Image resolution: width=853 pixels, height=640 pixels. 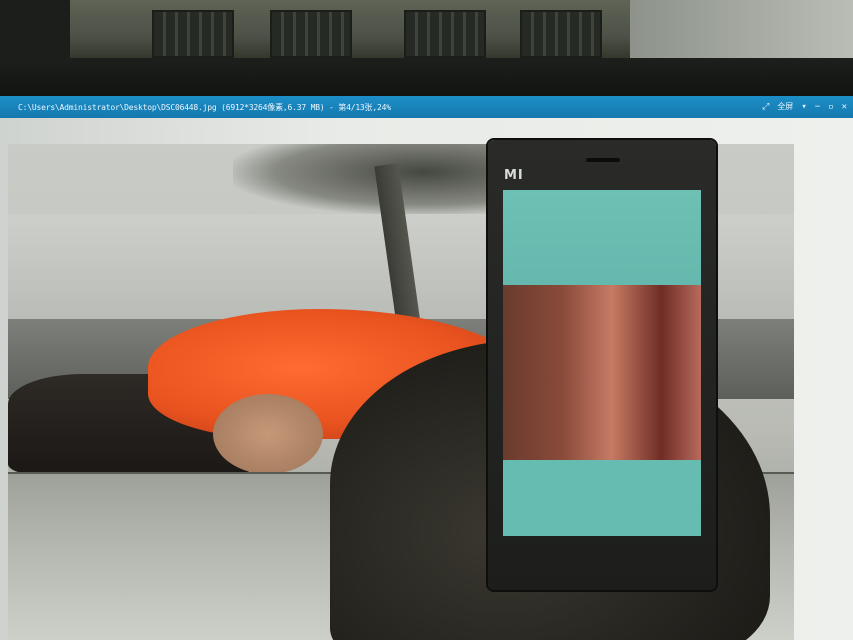 I want to click on window-controls: ⤢ 全屏 ▾ − ▫ ✕, so click(x=804, y=107).